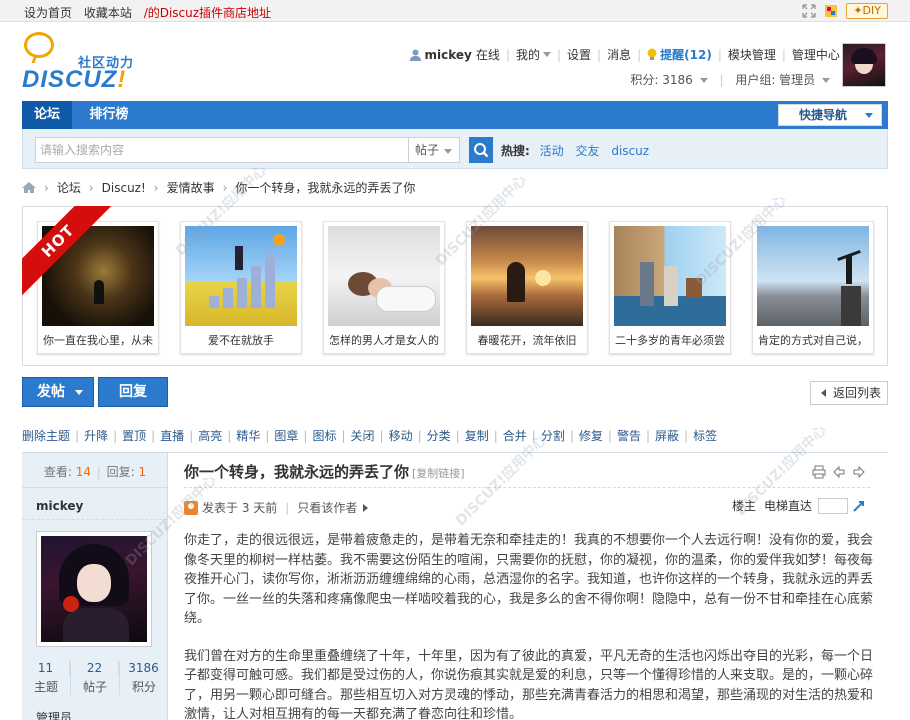 The image size is (910, 720). I want to click on next-thread-icon, so click(859, 472).